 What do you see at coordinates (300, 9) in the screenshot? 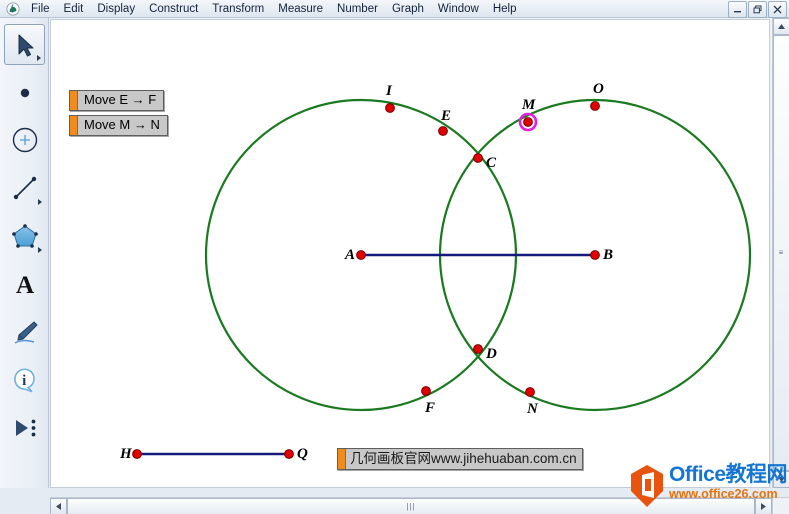
I see `menu-item-measure: Measure` at bounding box center [300, 9].